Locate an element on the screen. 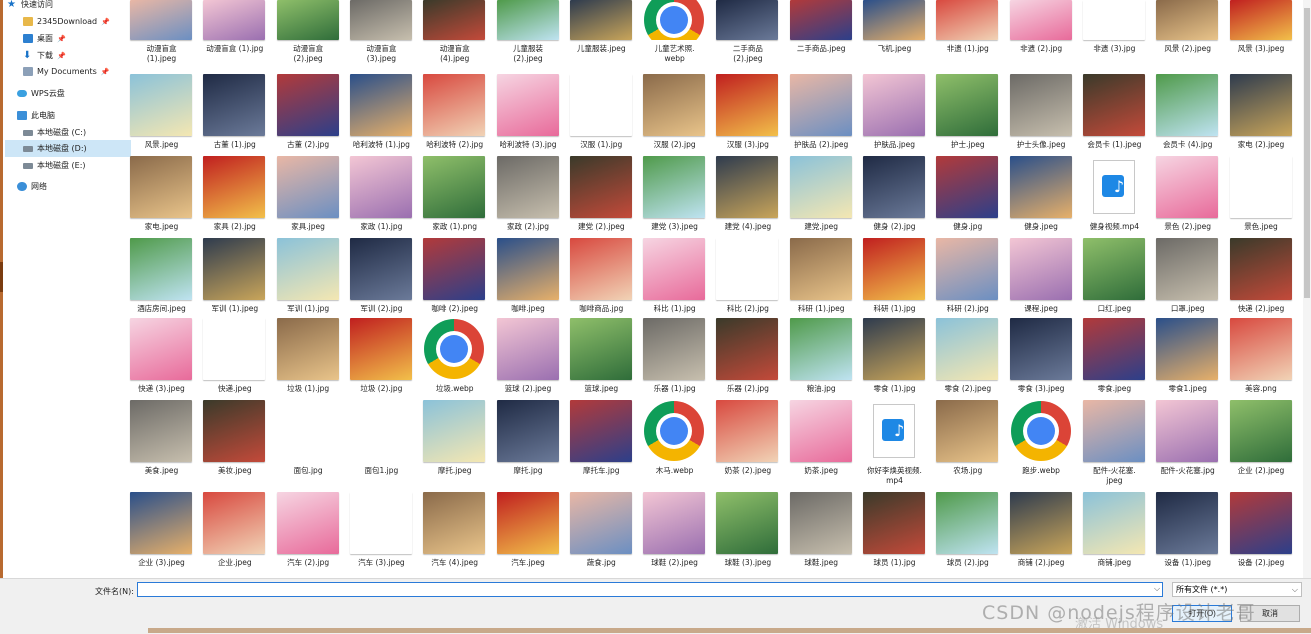 The width and height of the screenshot is (1311, 634). file-item: 动漫盲盒 (3).jpeg is located at coordinates (381, 35).